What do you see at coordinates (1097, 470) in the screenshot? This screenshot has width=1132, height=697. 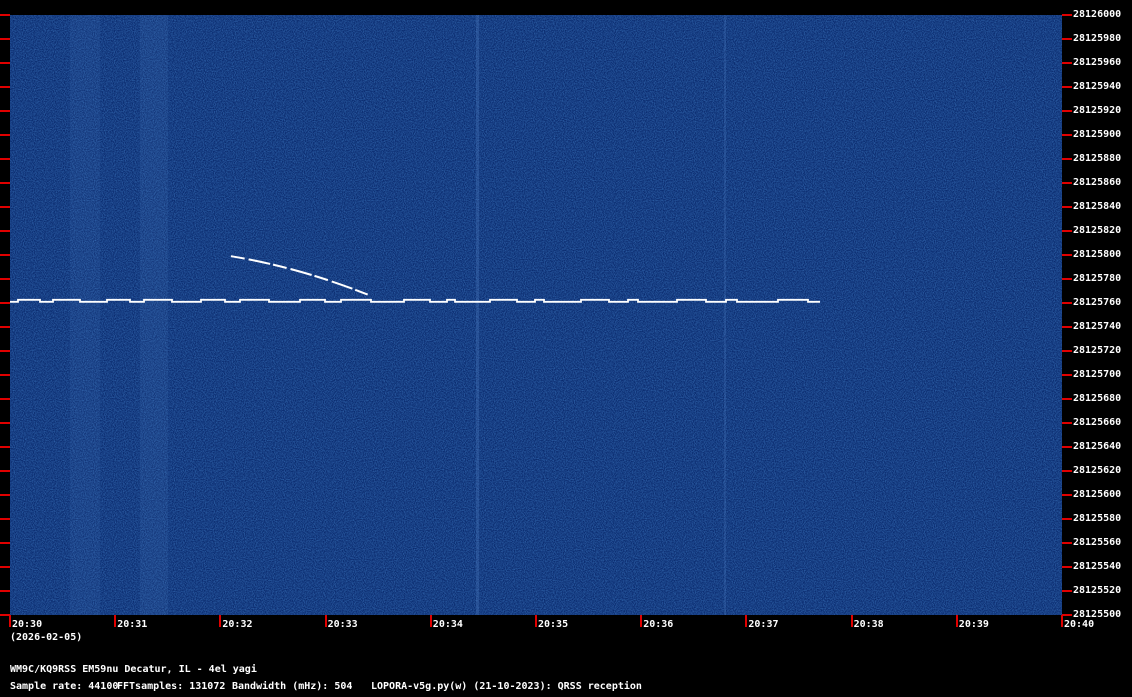 I see `frequency-tick-label: 28125620` at bounding box center [1097, 470].